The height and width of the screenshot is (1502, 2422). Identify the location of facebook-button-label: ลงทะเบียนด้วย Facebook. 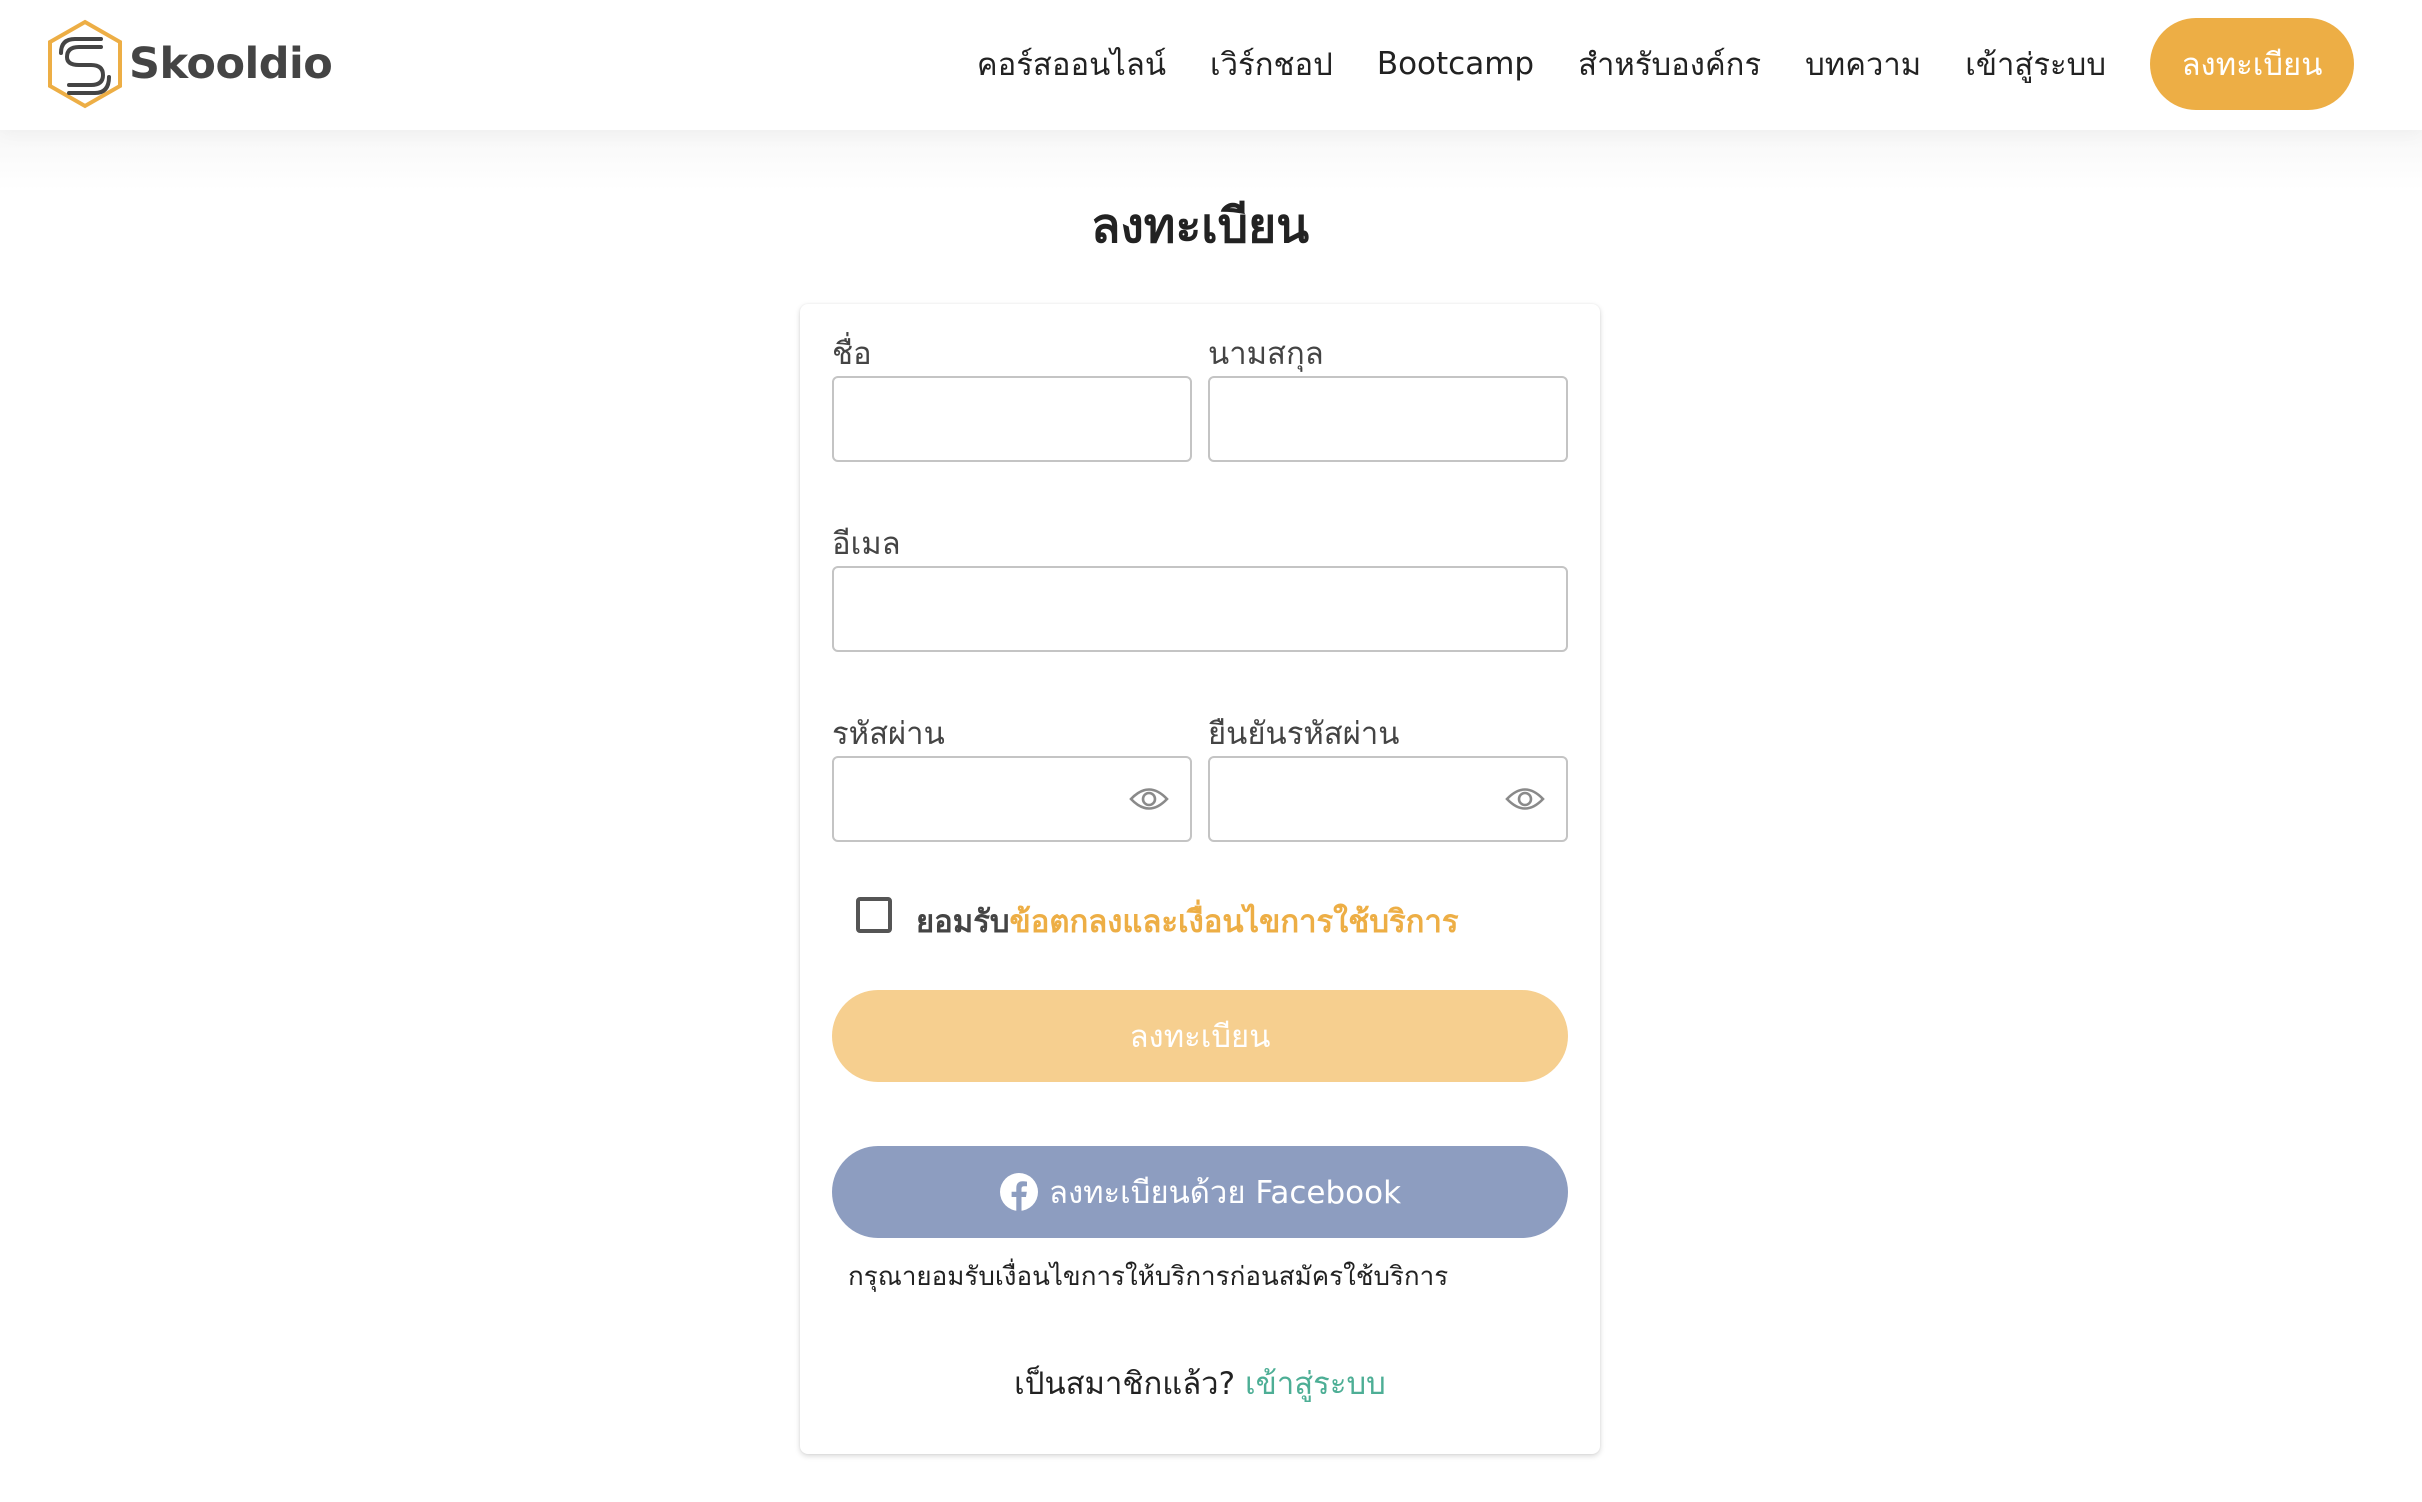
(1225, 1193).